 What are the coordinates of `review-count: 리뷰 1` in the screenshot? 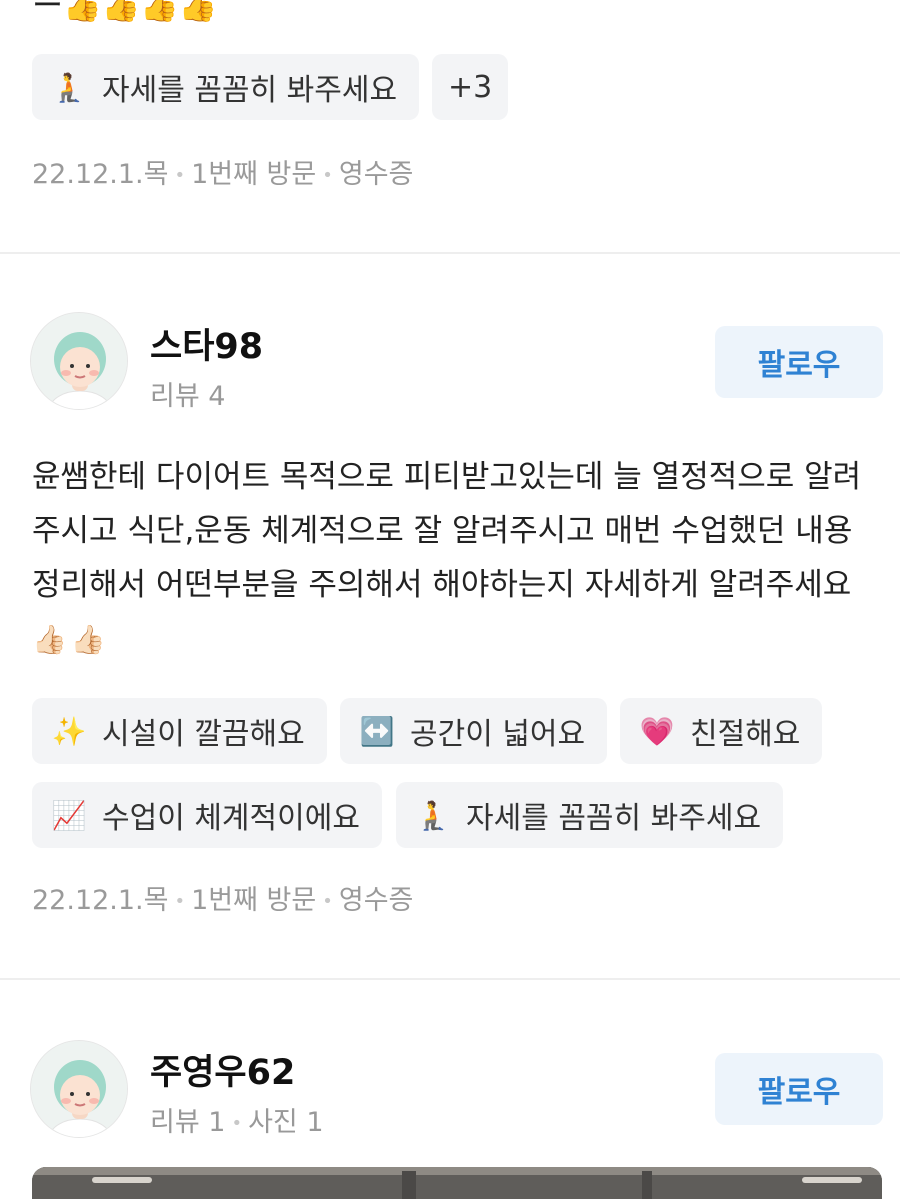 It's located at (188, 1122).